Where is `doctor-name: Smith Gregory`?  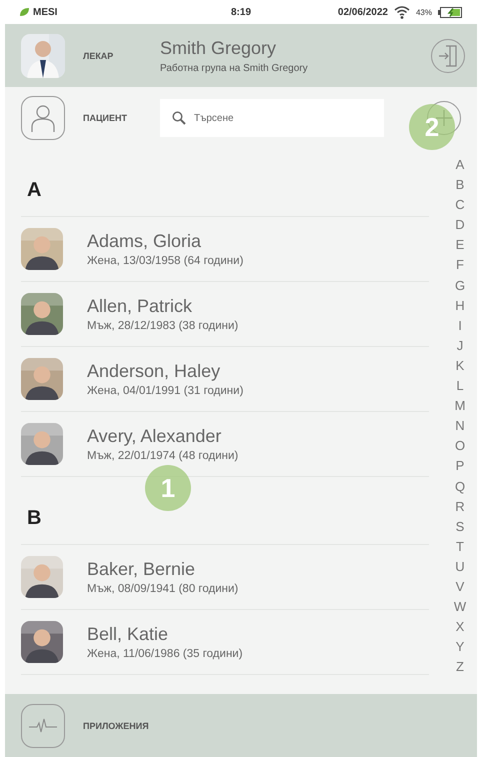
doctor-name: Smith Gregory is located at coordinates (219, 48).